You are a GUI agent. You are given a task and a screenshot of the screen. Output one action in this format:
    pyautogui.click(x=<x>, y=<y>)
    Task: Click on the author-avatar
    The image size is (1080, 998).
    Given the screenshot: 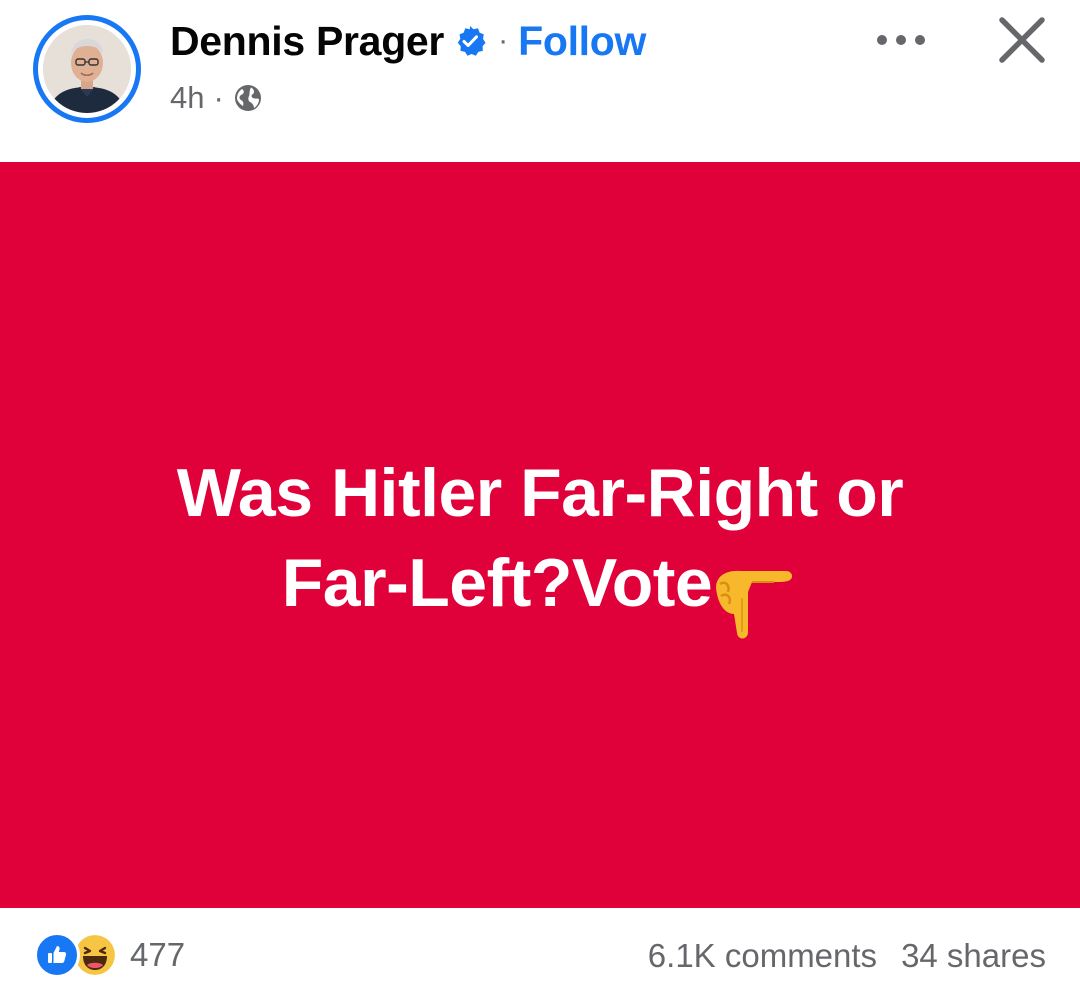 What is the action you would take?
    pyautogui.click(x=87, y=69)
    